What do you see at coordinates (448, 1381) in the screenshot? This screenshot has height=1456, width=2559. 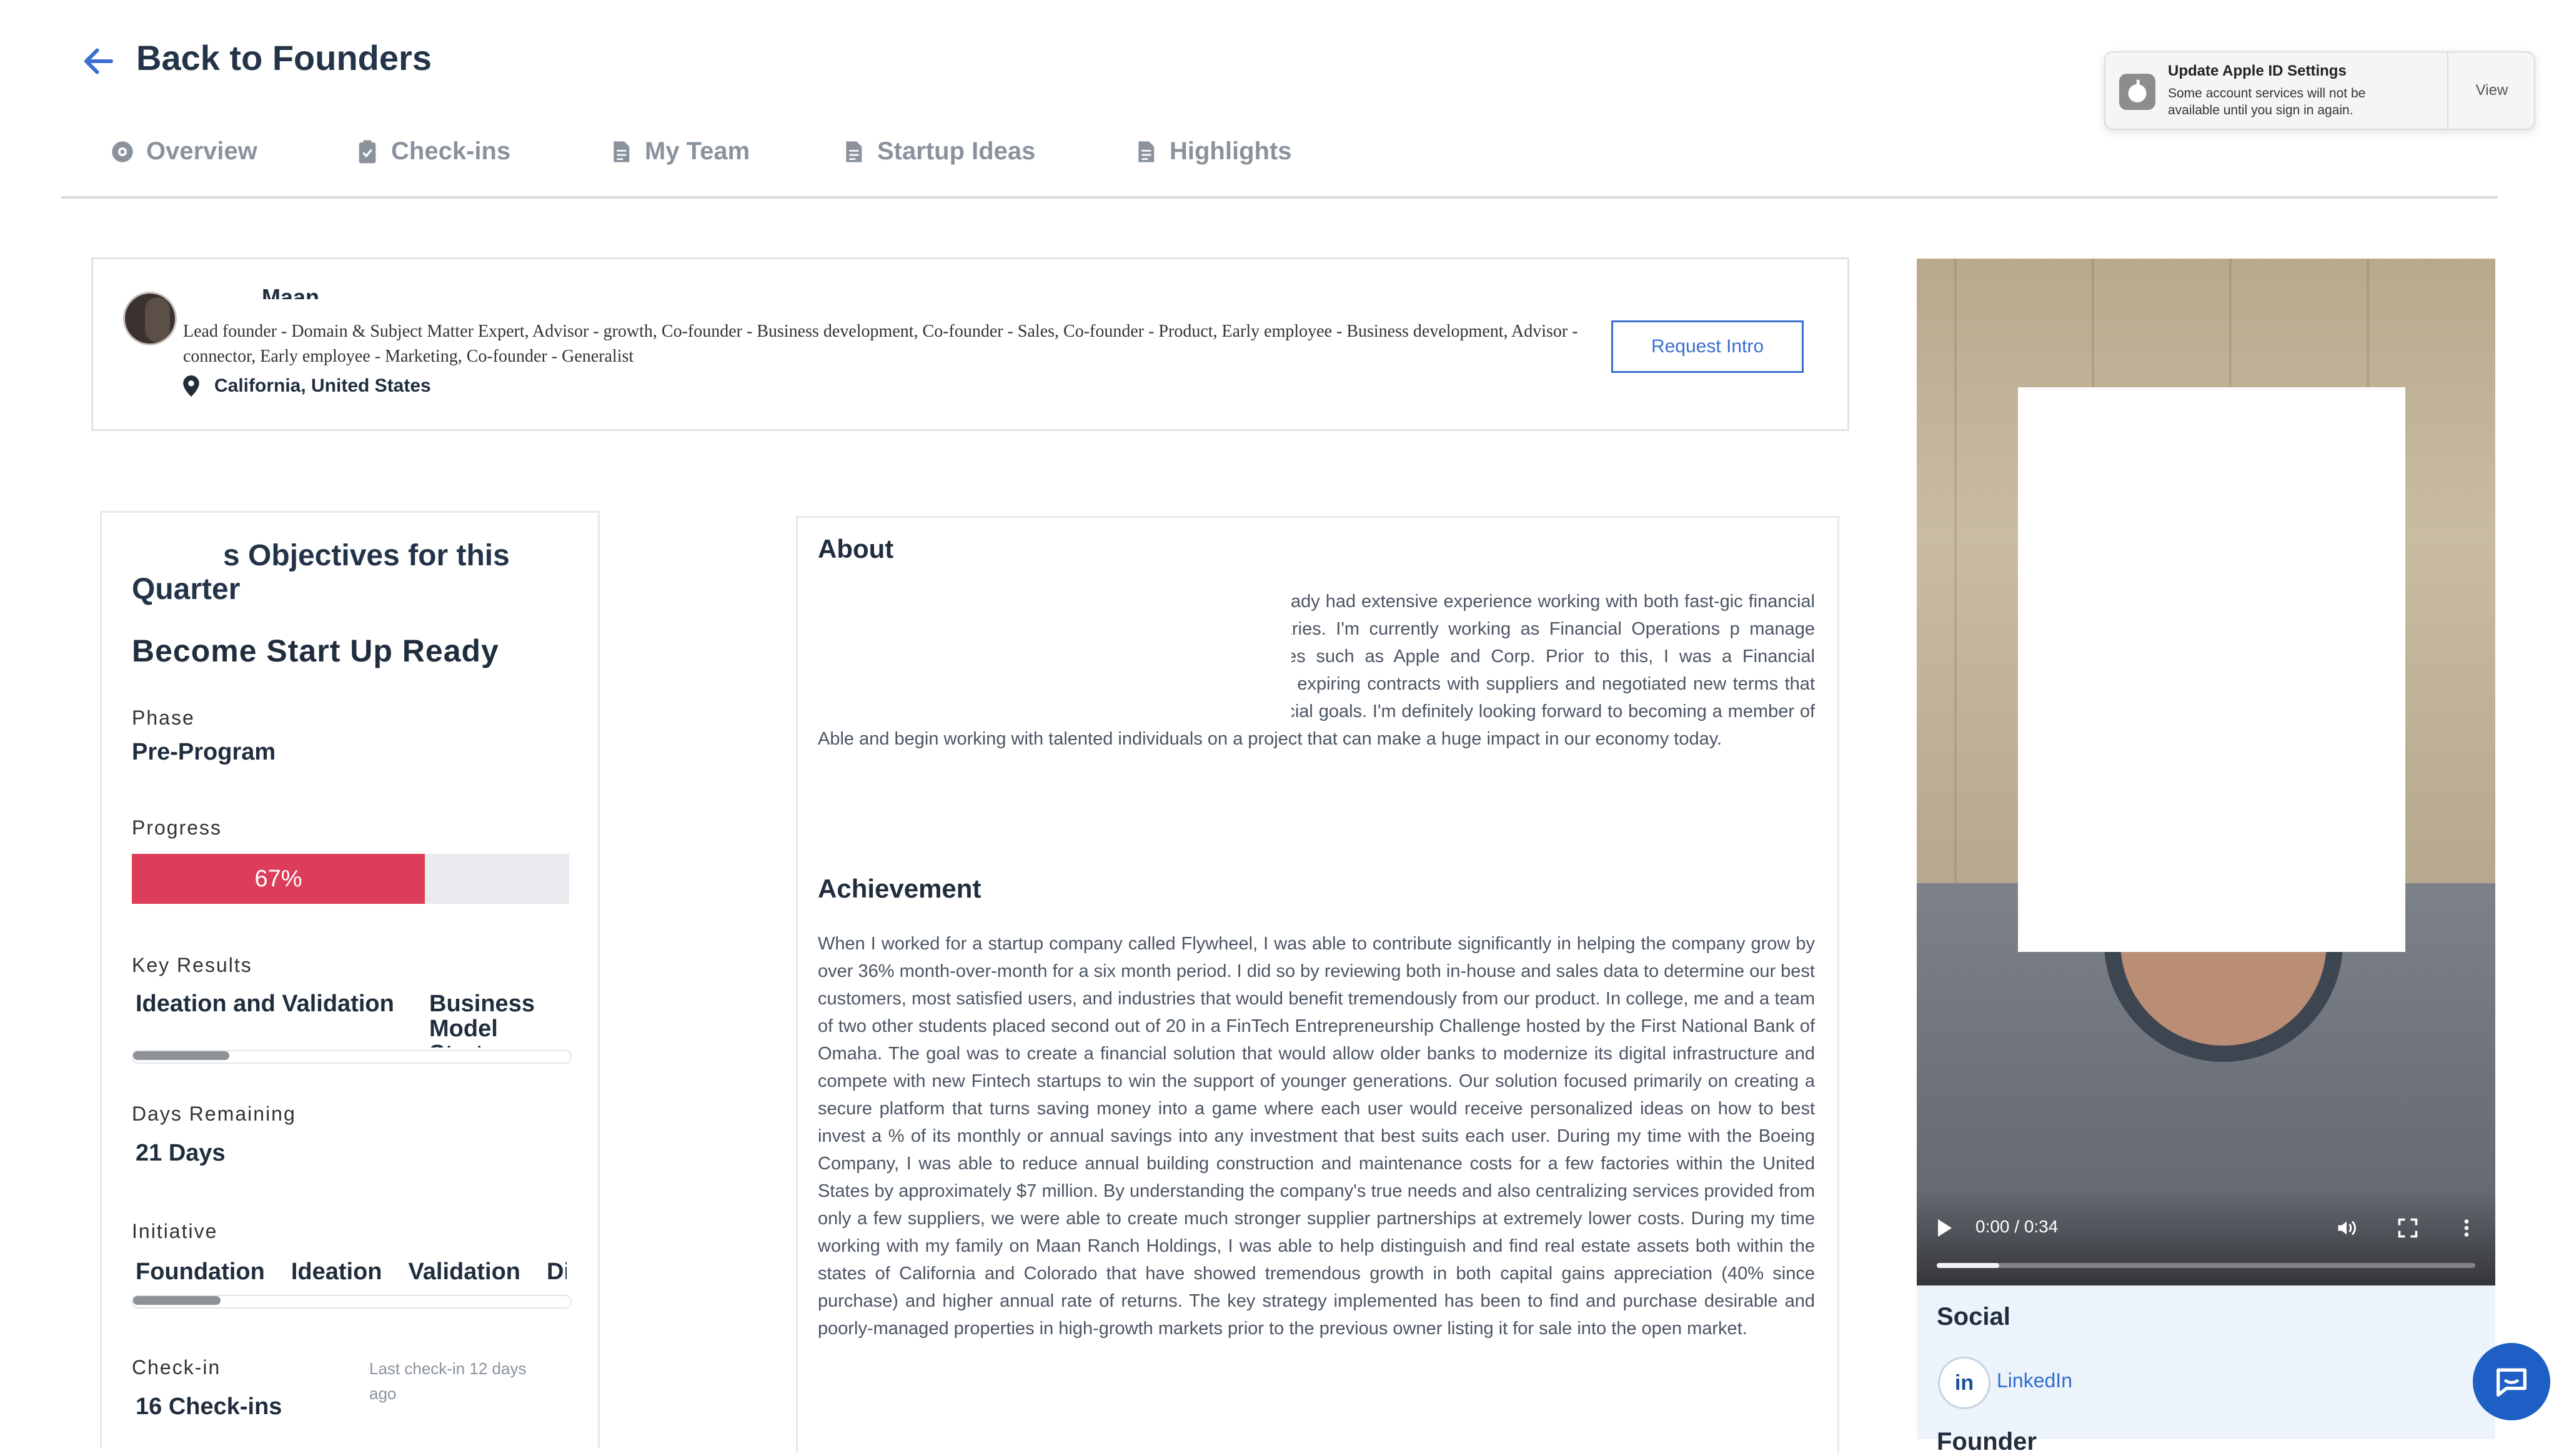 I see `last-checkin-note: Last check-in 12 days ago` at bounding box center [448, 1381].